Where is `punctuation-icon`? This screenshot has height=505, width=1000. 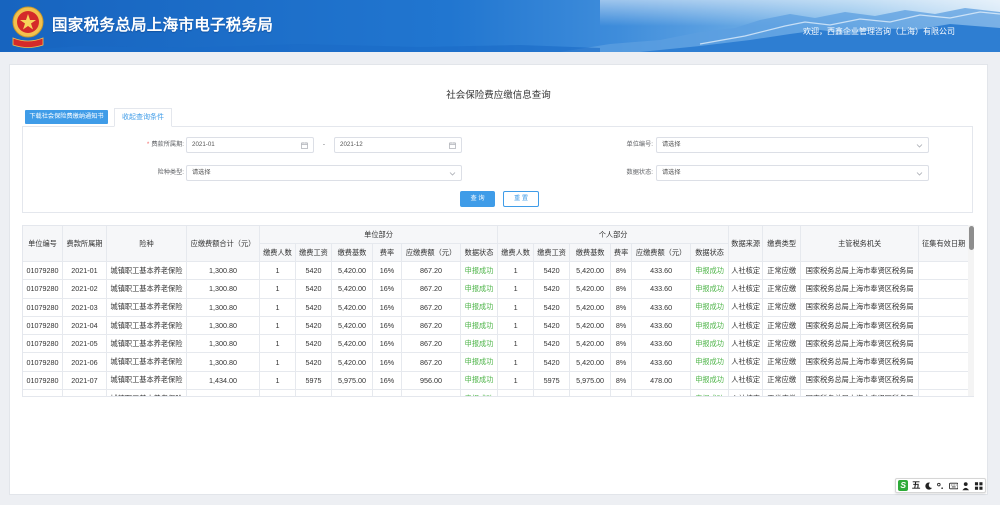
punctuation-icon is located at coordinates (940, 486).